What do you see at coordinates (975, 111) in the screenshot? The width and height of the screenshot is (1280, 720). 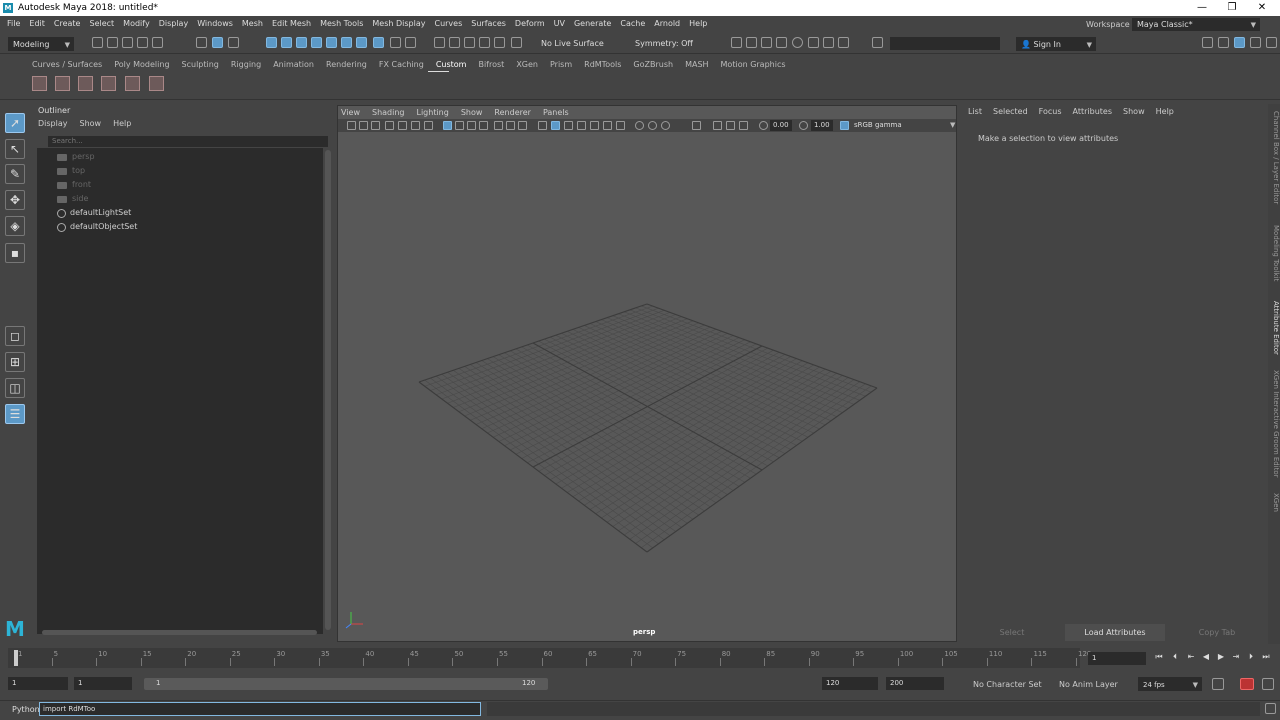 I see `attr-menu-list: List` at bounding box center [975, 111].